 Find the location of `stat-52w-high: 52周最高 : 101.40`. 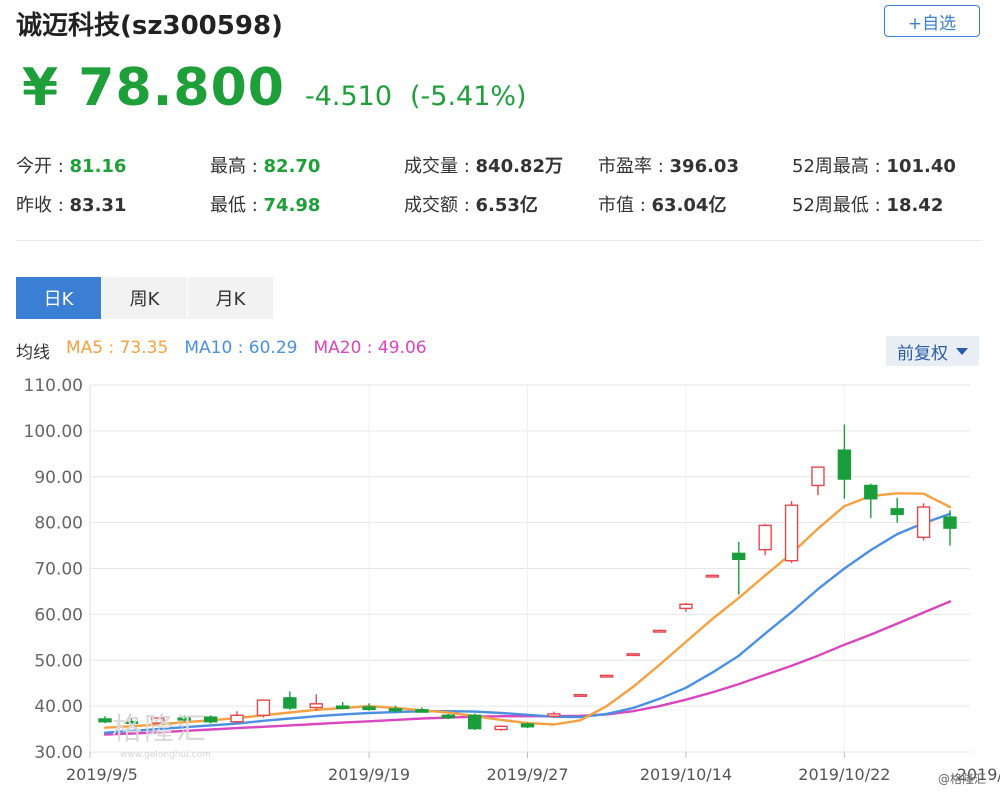

stat-52w-high: 52周最高 : 101.40 is located at coordinates (874, 166).